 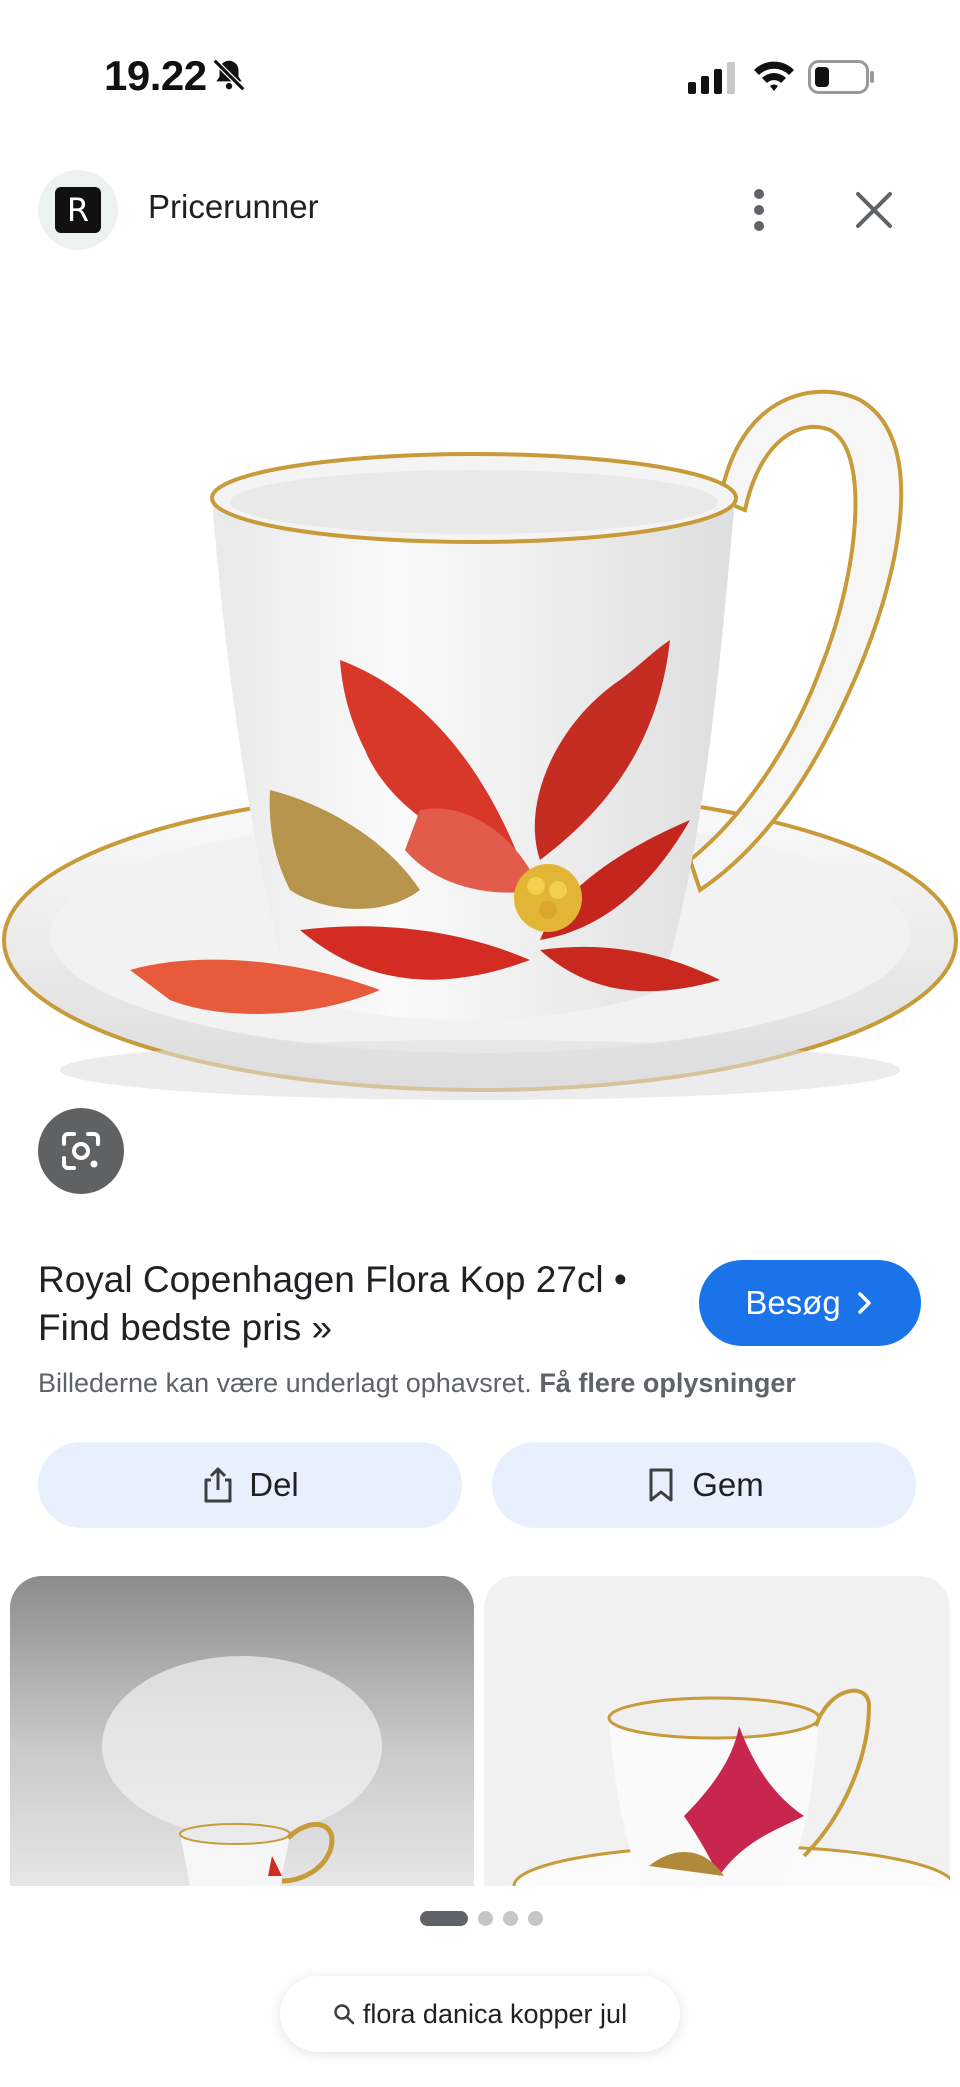 I want to click on share-icon, so click(x=218, y=1485).